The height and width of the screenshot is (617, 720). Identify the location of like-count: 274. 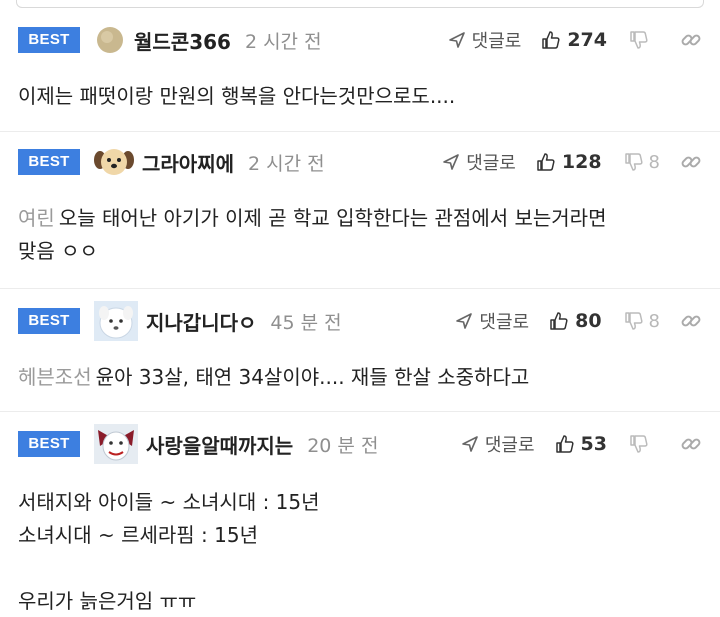
(587, 40).